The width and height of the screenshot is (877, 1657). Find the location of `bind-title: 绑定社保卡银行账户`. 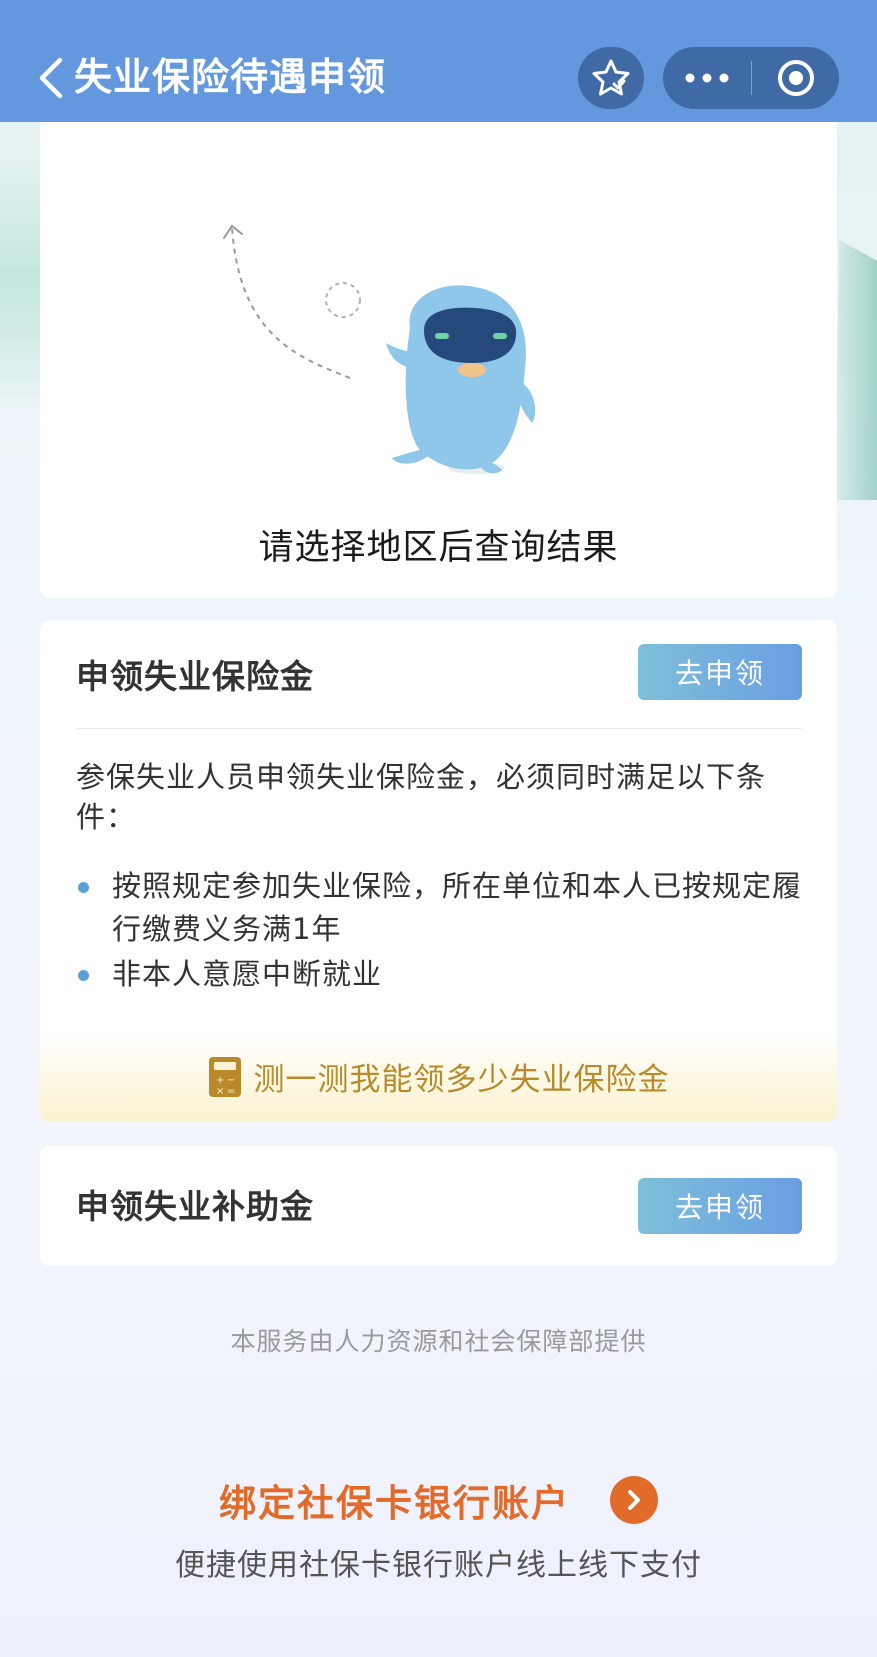

bind-title: 绑定社保卡银行账户 is located at coordinates (394, 1503).